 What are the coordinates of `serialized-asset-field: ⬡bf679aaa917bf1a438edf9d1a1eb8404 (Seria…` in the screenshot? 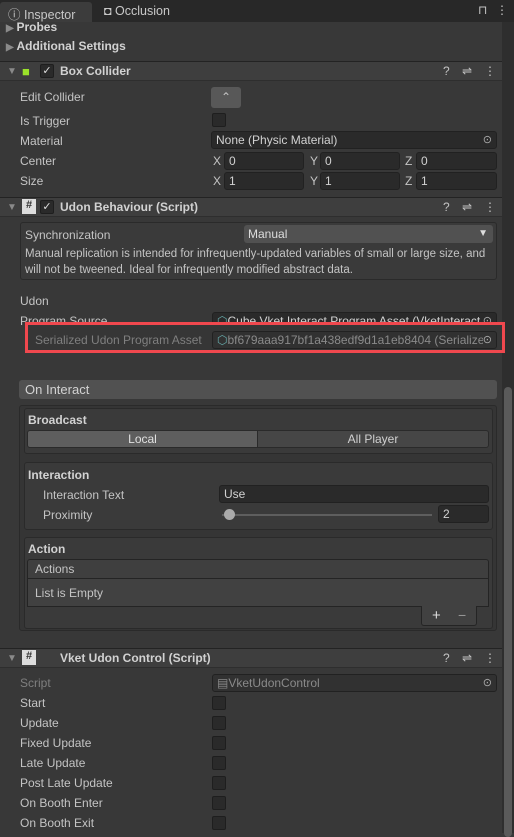 It's located at (354, 340).